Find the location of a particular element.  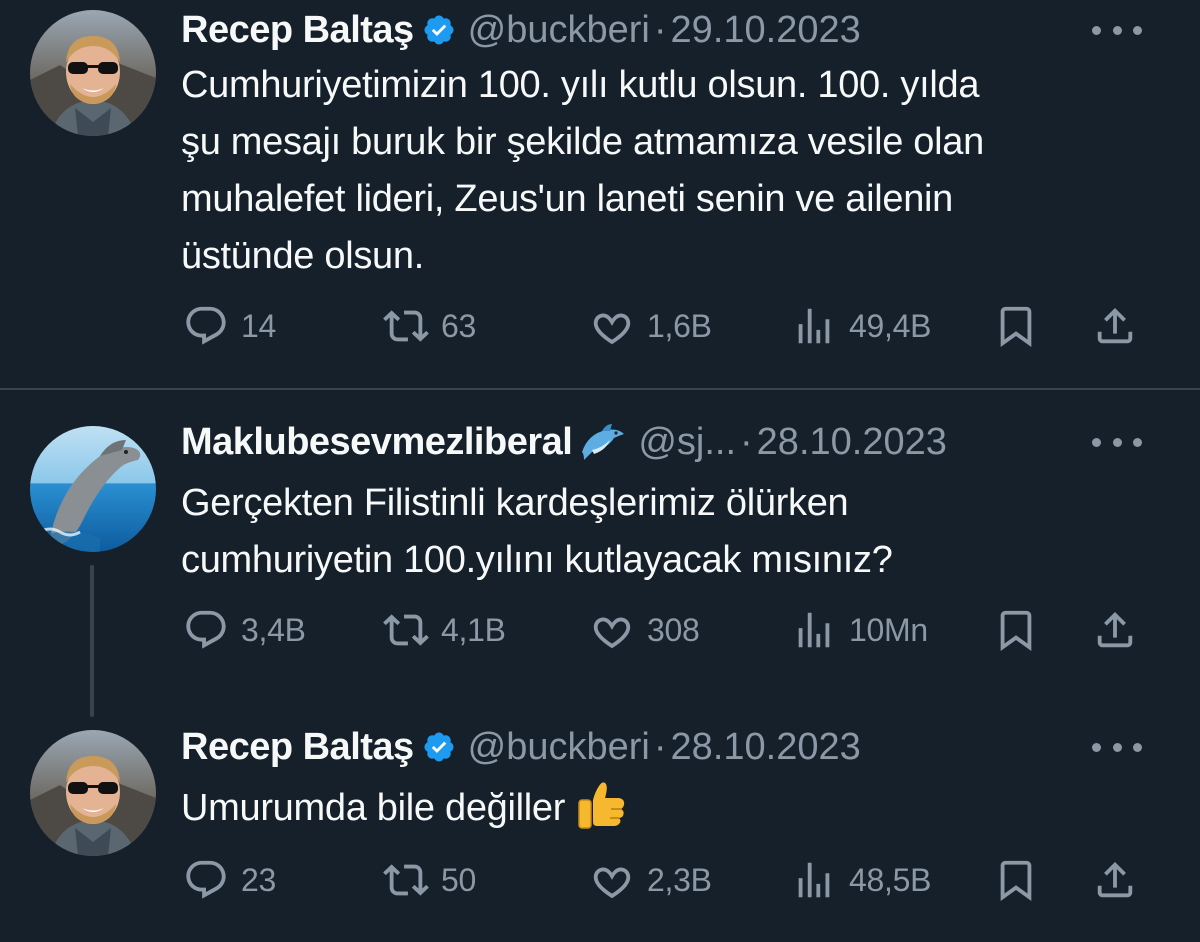

tweet-actions: 14 63 1,6B 49,4B is located at coordinates (600, 326).